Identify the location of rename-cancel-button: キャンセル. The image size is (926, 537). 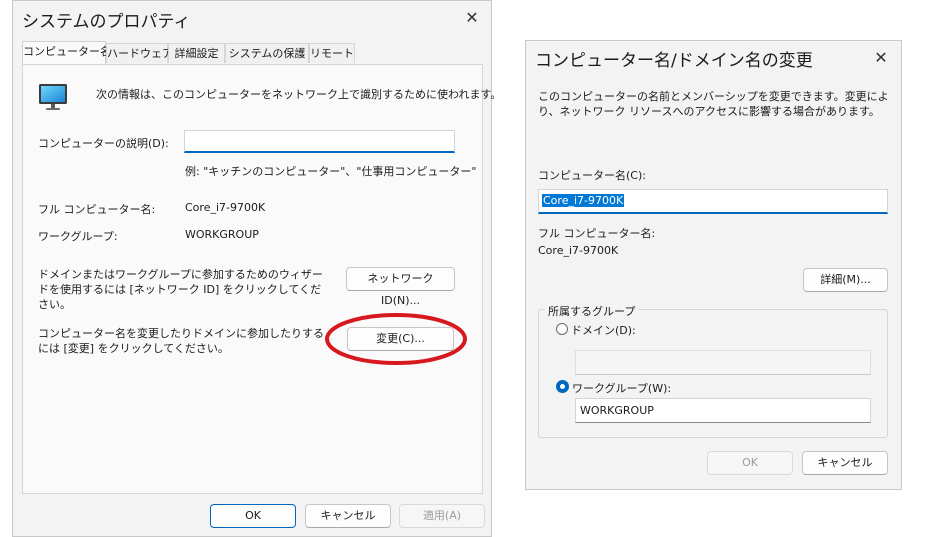
(845, 463).